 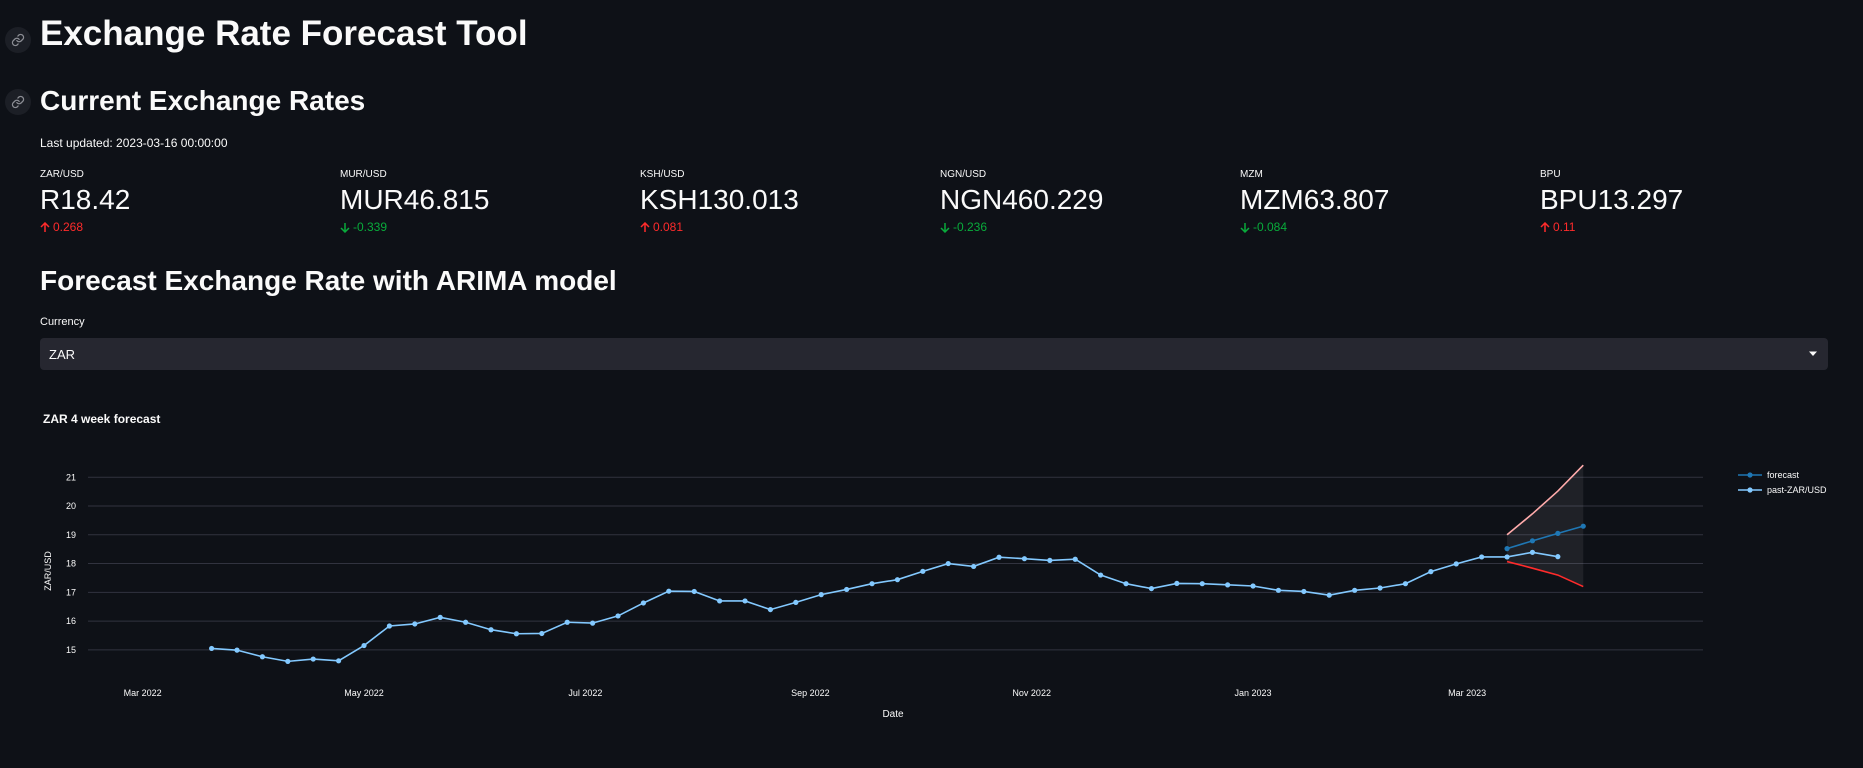 I want to click on x-tick-label: Jan 2023, so click(x=1253, y=693).